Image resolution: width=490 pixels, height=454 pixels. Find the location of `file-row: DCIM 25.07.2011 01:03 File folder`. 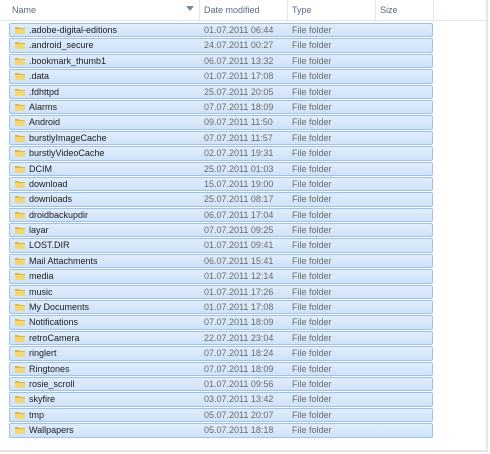

file-row: DCIM 25.07.2011 01:03 File folder is located at coordinates (221, 168).